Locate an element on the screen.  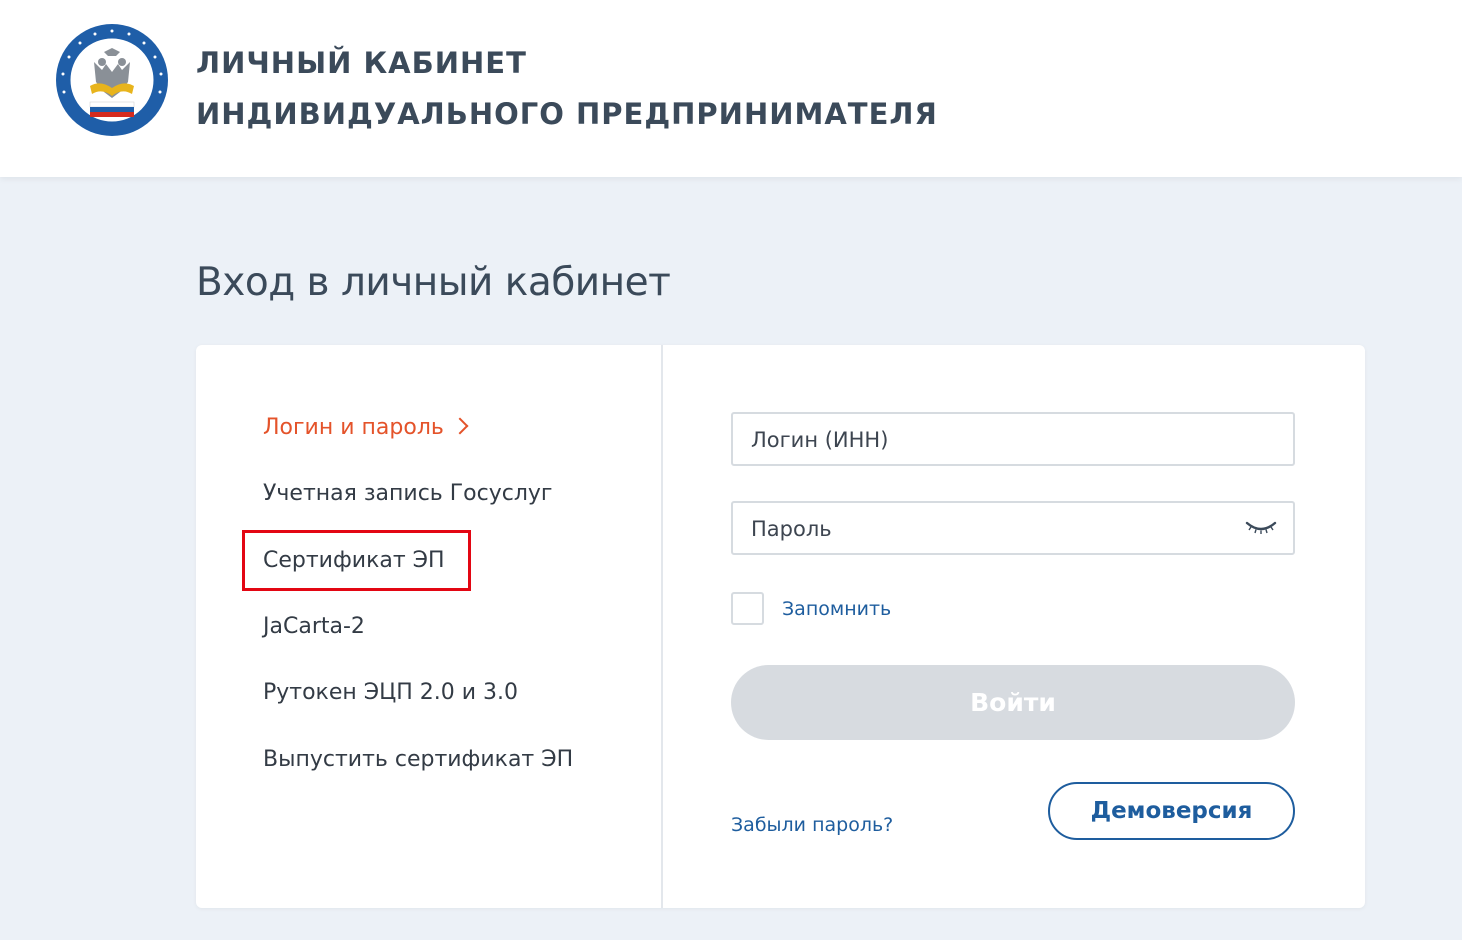
highlight-annotation is located at coordinates (356, 560).